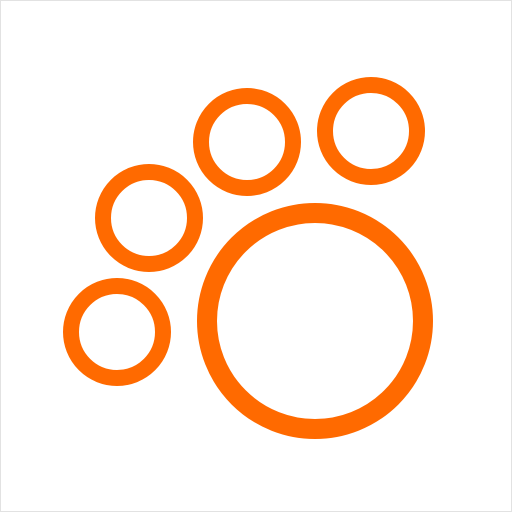 Image resolution: width=512 pixels, height=512 pixels. What do you see at coordinates (371, 131) in the screenshot?
I see `paw-toe-ring-top-right` at bounding box center [371, 131].